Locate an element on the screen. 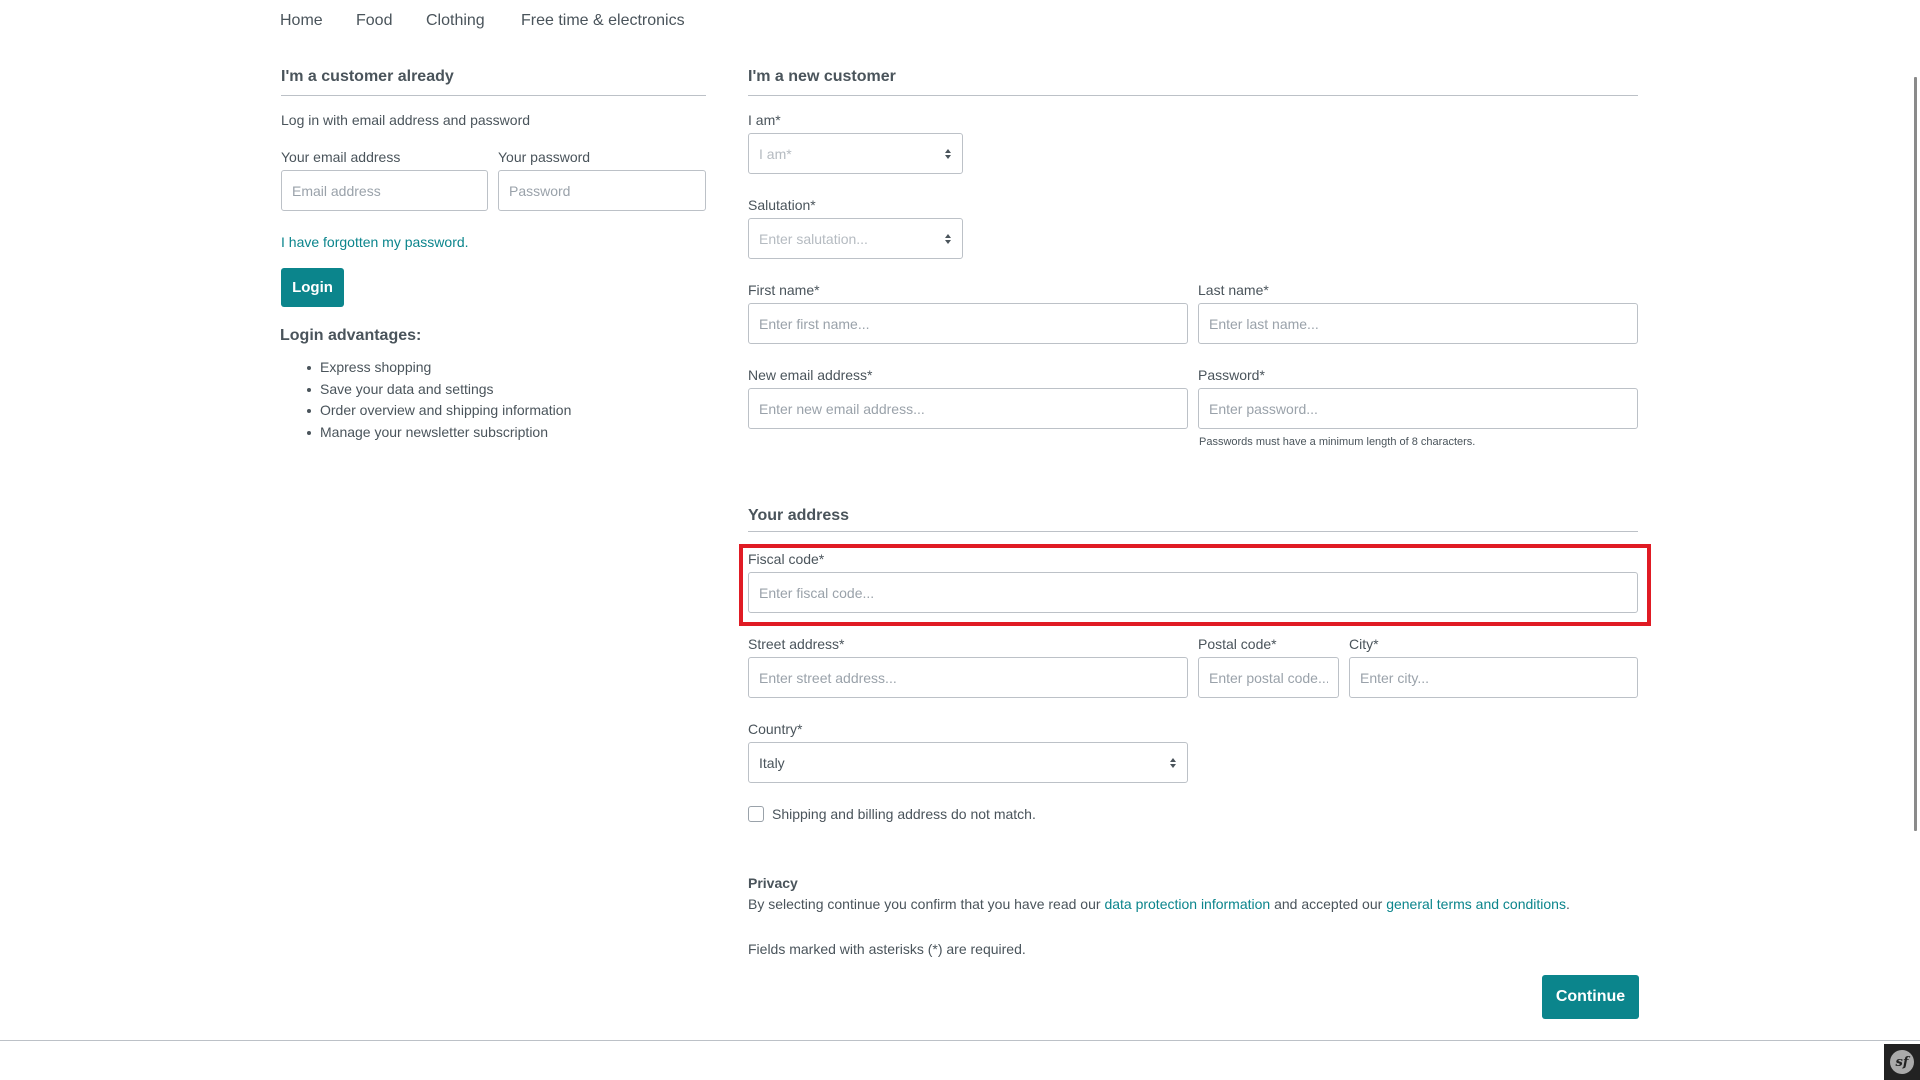 The height and width of the screenshot is (1080, 1920). new-password-input is located at coordinates (1418, 408).